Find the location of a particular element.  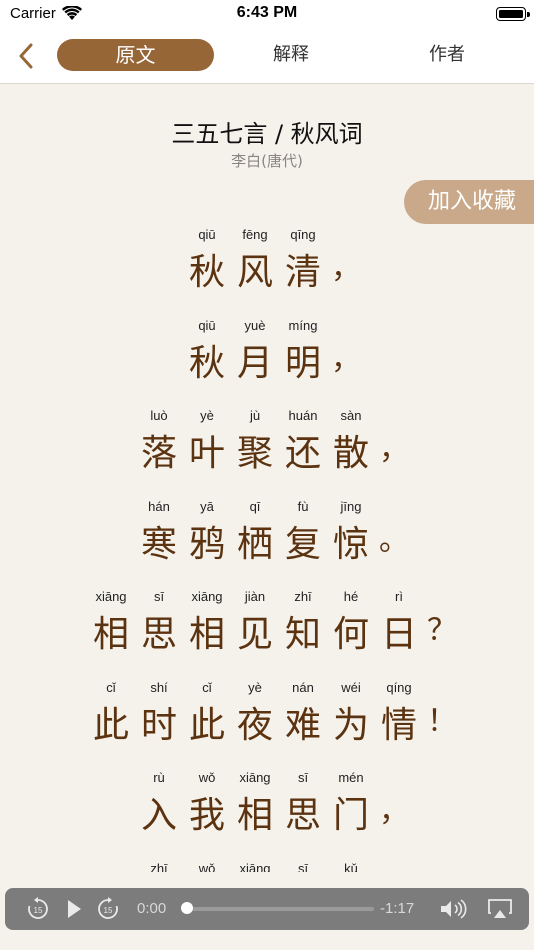

hanzi-character: 惊 is located at coordinates (350, 544).